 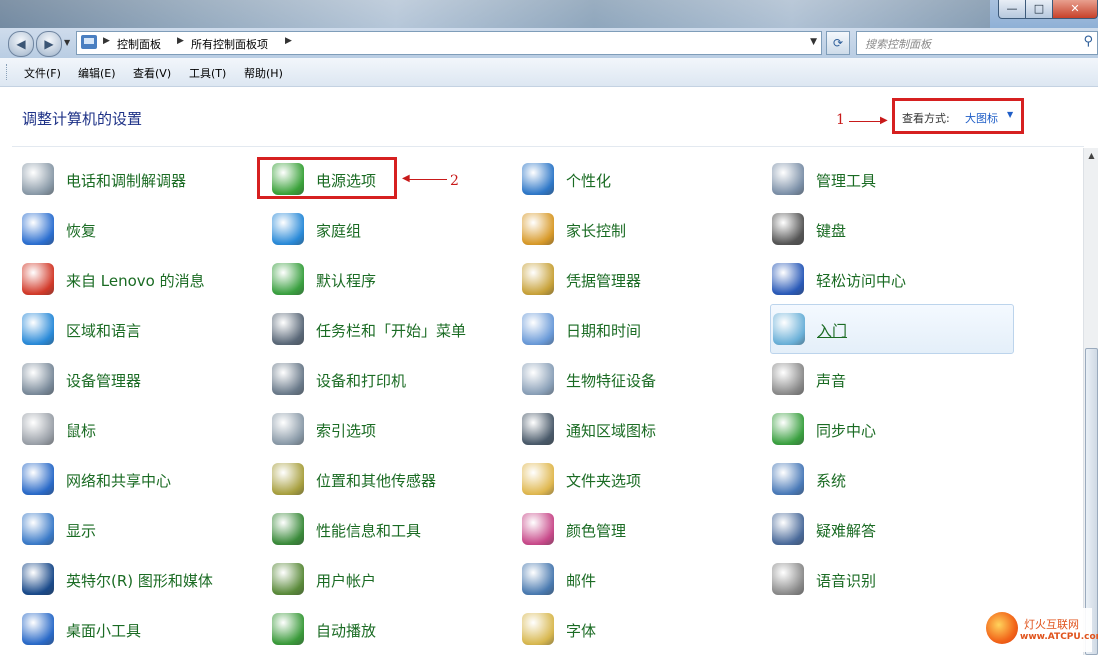 What do you see at coordinates (339, 231) in the screenshot?
I see `control-panel-item-label: 家庭组` at bounding box center [339, 231].